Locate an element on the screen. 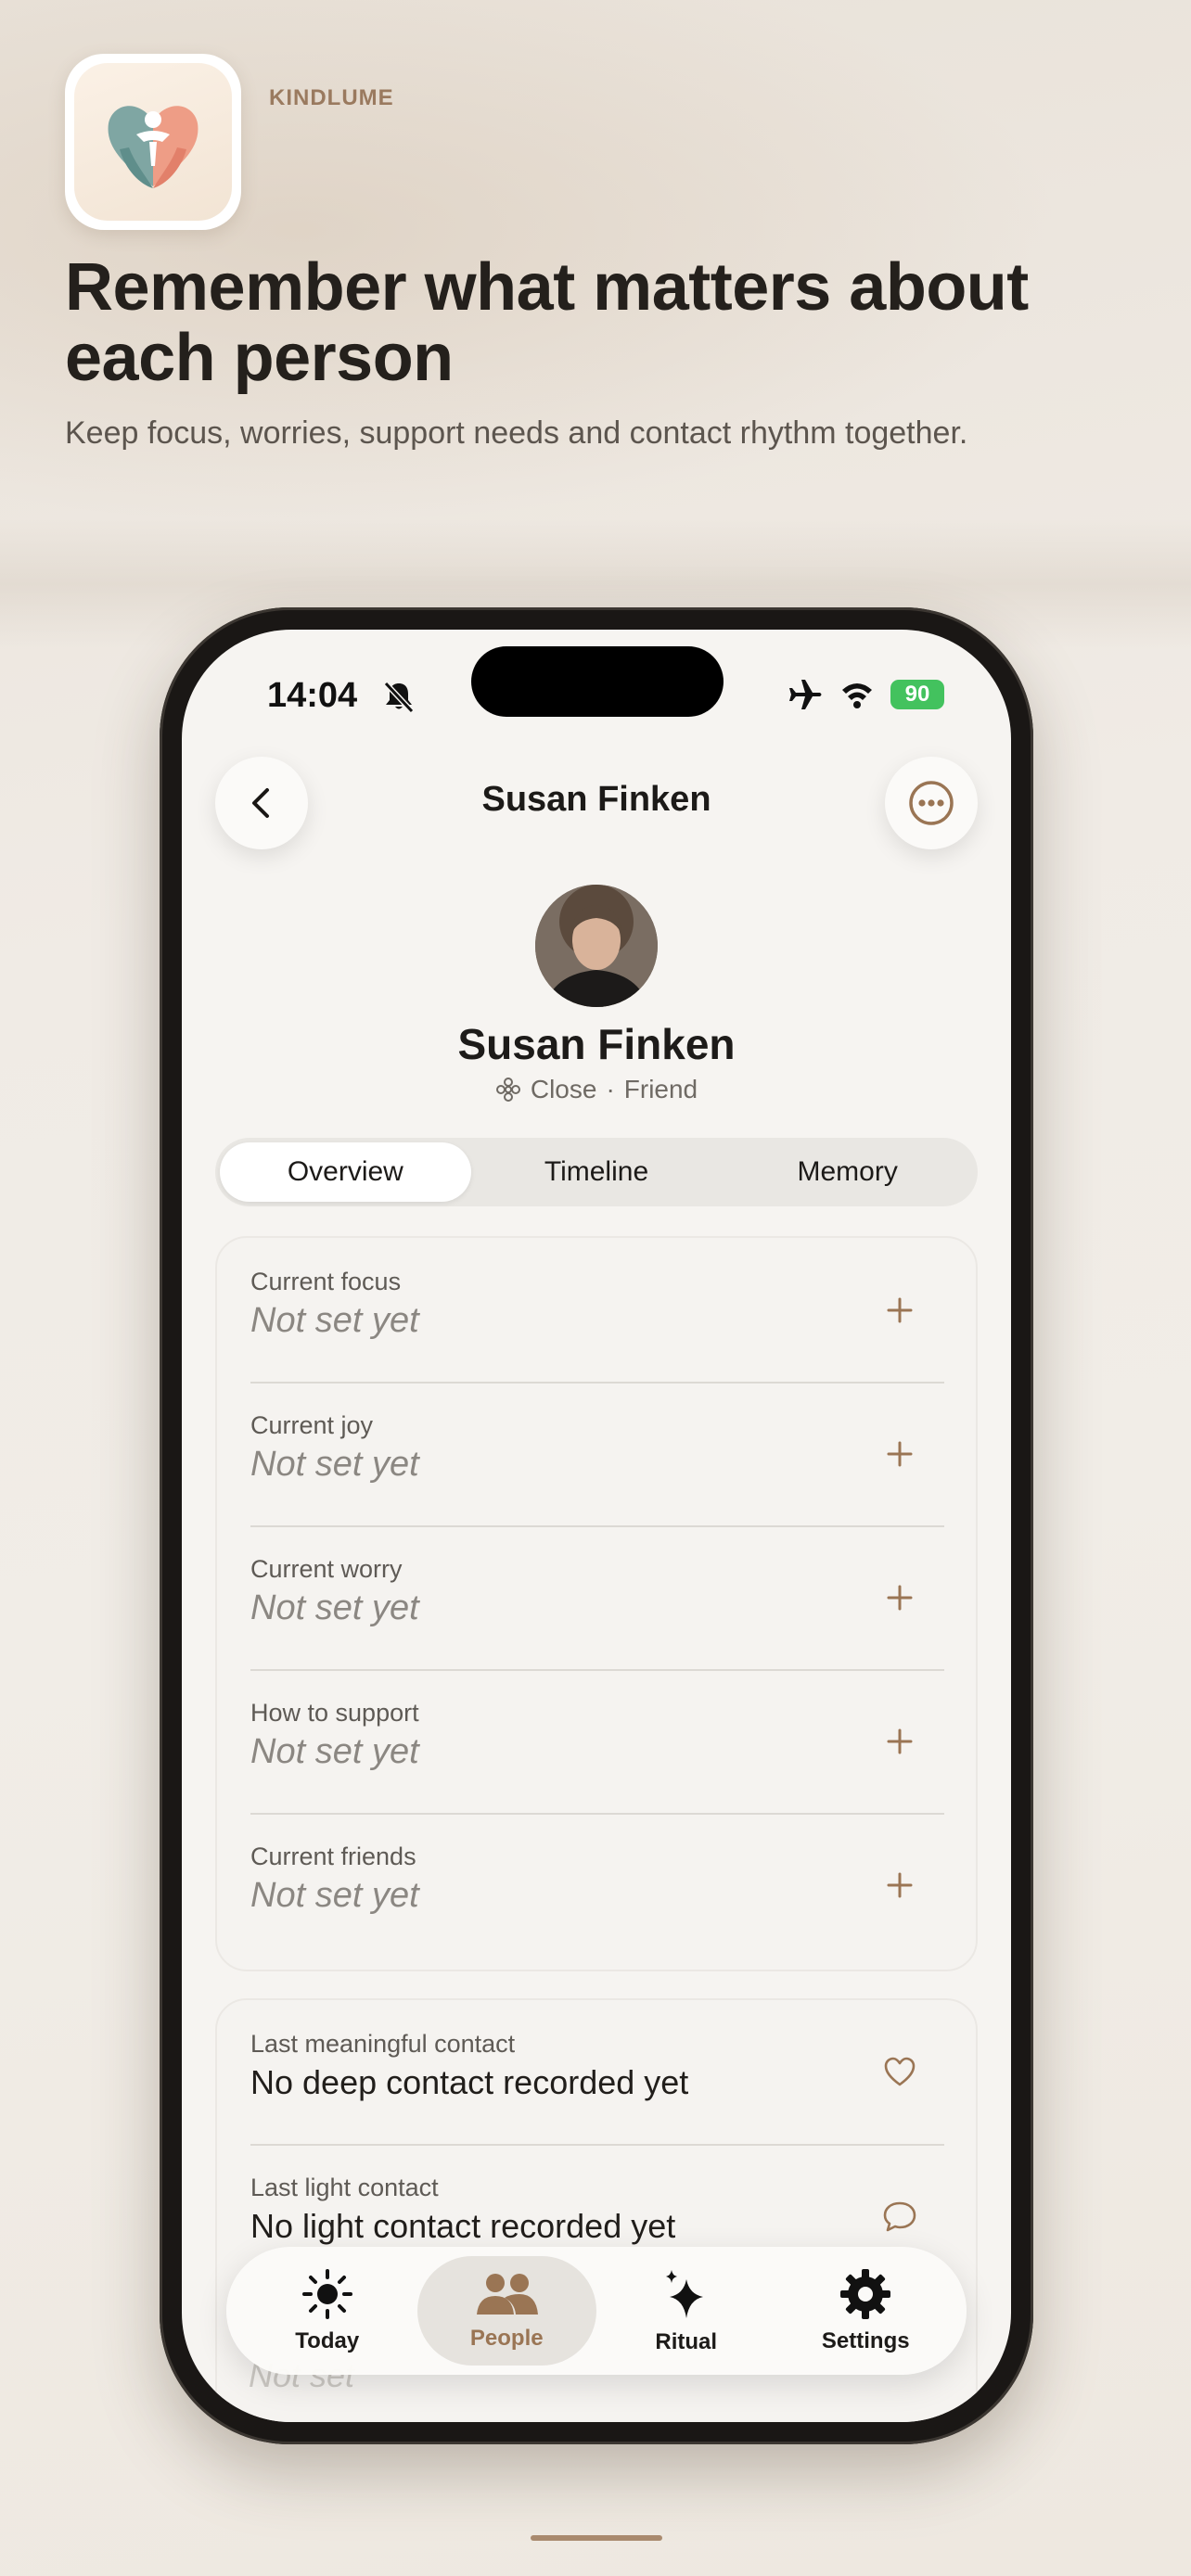 The height and width of the screenshot is (2576, 1191). log-light-contact-button is located at coordinates (900, 2216).